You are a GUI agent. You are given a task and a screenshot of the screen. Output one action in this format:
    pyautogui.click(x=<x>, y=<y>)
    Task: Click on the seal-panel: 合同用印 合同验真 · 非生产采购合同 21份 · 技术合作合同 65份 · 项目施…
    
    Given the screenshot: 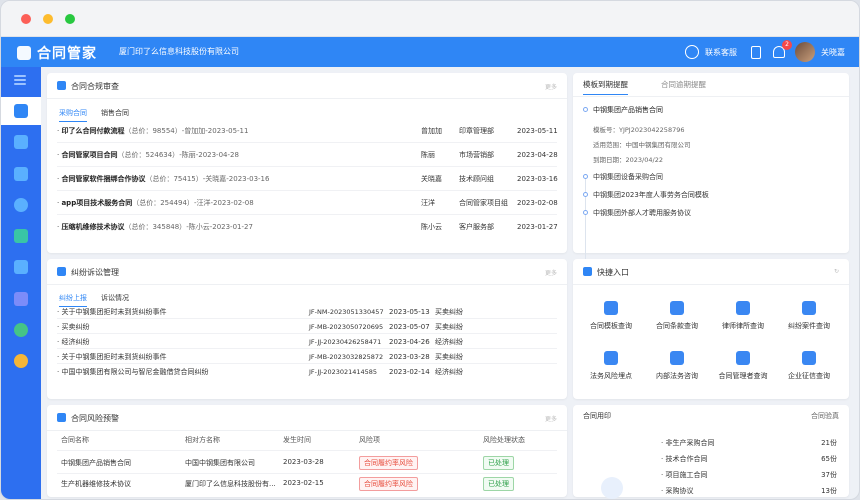 What is the action you would take?
    pyautogui.click(x=711, y=452)
    